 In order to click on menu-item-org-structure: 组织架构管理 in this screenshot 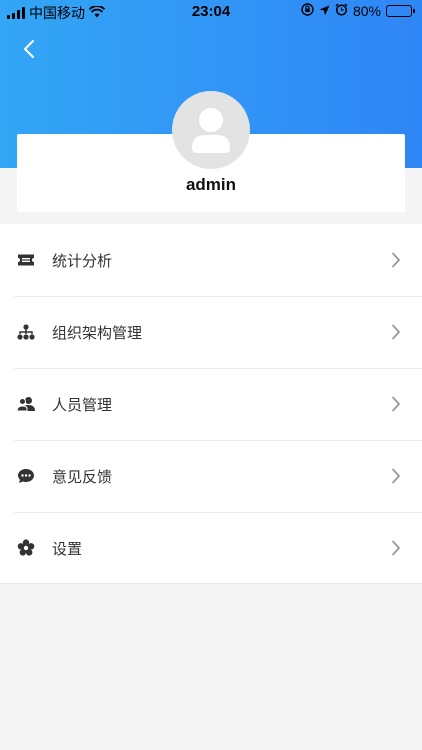, I will do `click(211, 332)`.